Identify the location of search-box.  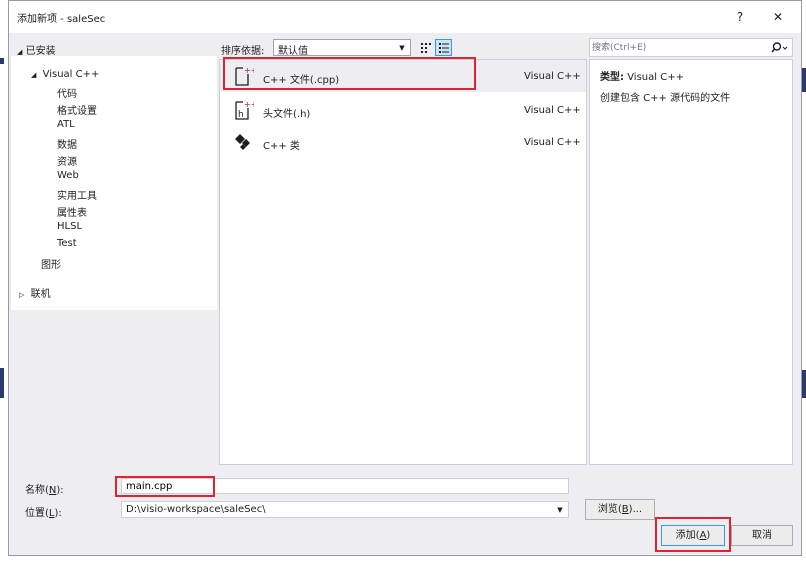
(691, 47).